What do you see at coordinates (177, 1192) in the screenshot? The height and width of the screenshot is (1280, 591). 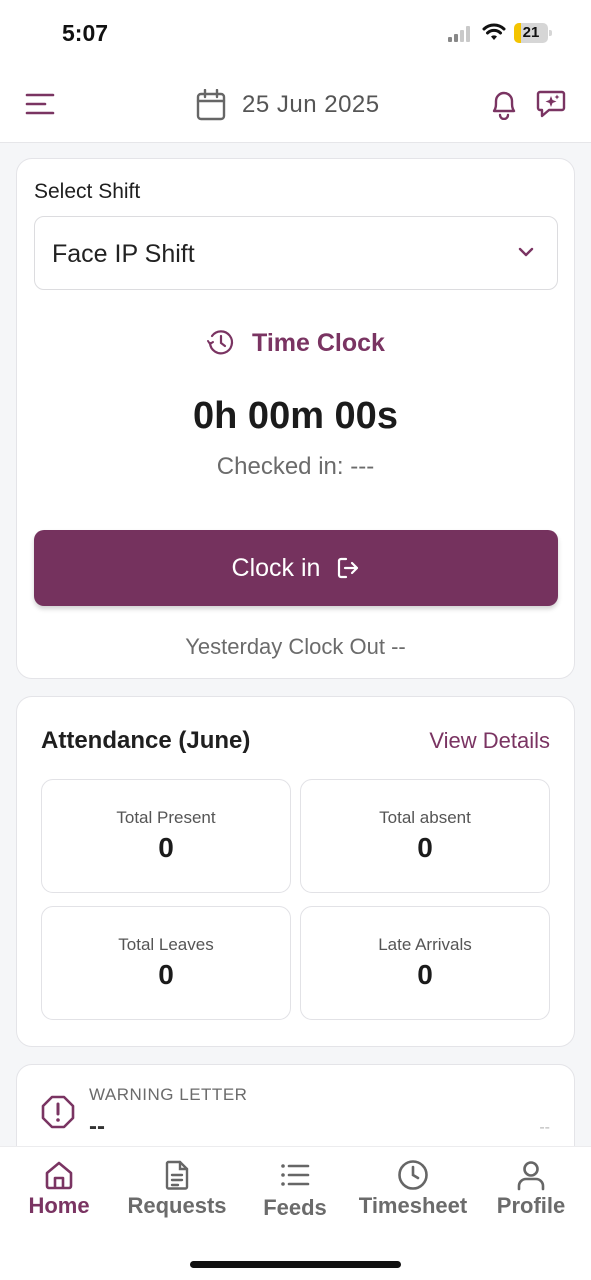 I see `tab-requests: Requests` at bounding box center [177, 1192].